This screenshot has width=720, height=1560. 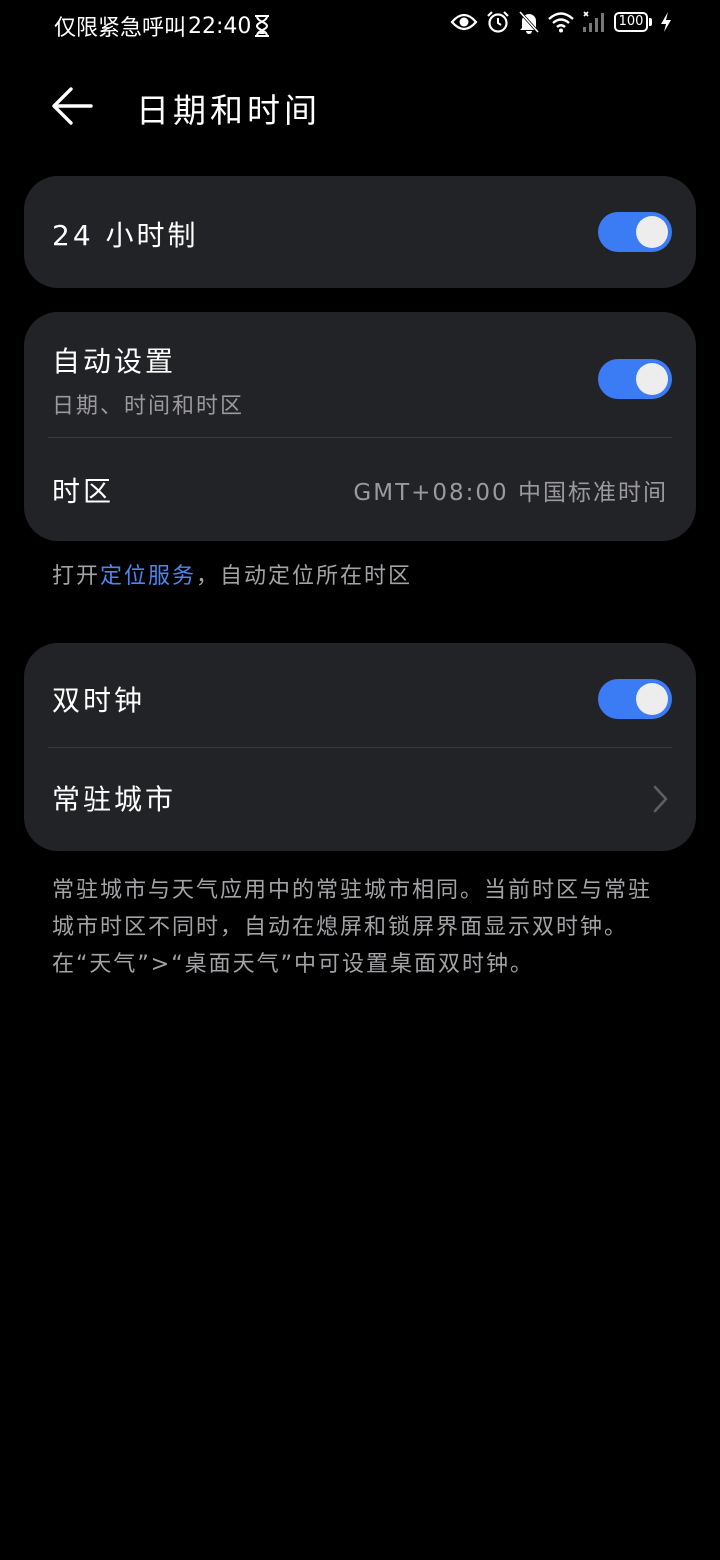 What do you see at coordinates (360, 24) in the screenshot?
I see `status-bar: 仅限紧急呼叫 22:40 100` at bounding box center [360, 24].